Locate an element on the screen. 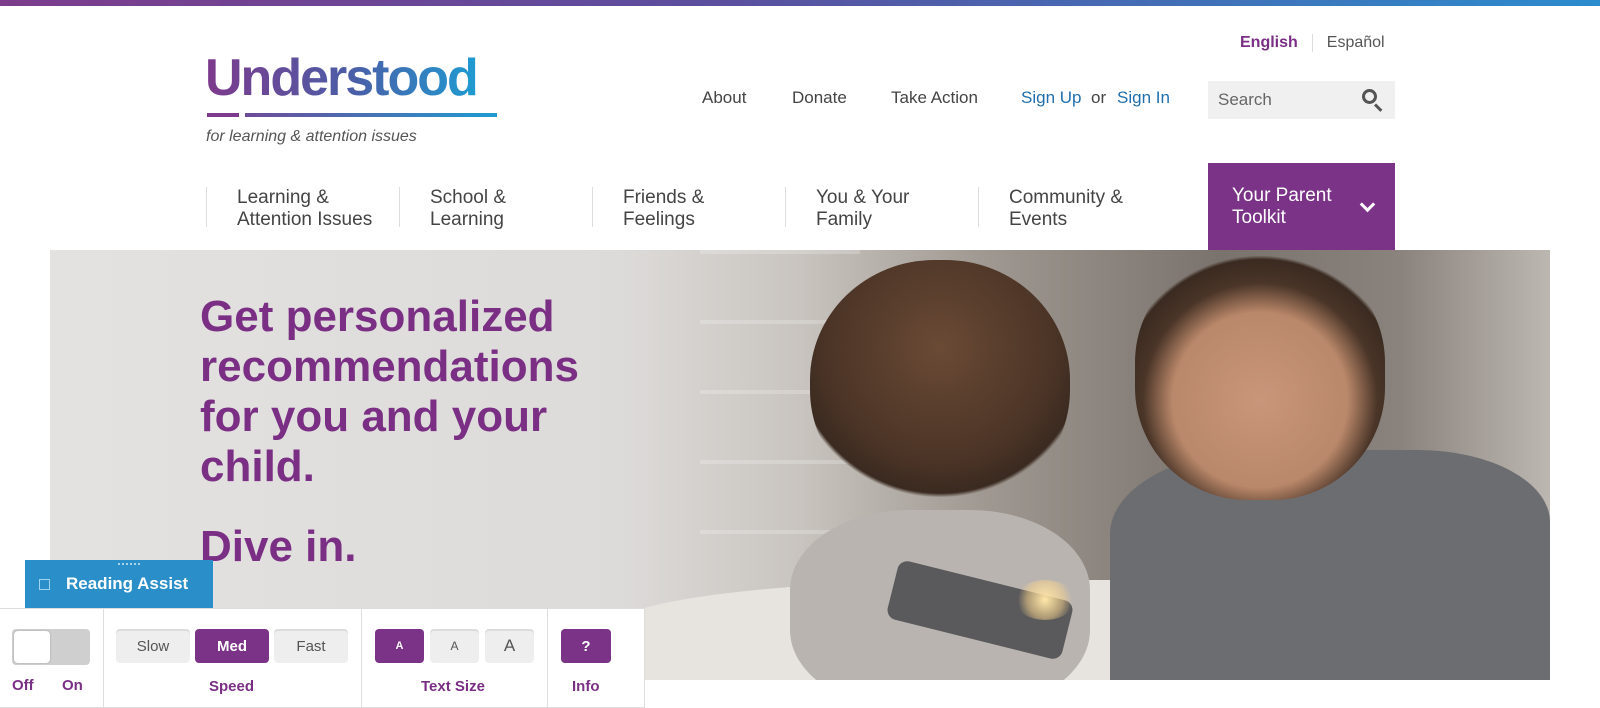 The image size is (1600, 708). nav-label-line1: Friends & is located at coordinates (664, 197).